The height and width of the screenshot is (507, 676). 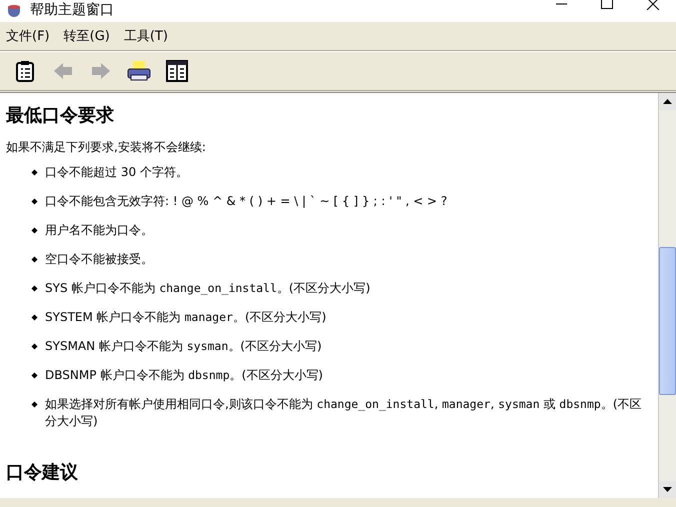 I want to click on list-item-text: SYSMAN 帐户口令不能为 sysman。(不区分大小写), so click(x=184, y=346).